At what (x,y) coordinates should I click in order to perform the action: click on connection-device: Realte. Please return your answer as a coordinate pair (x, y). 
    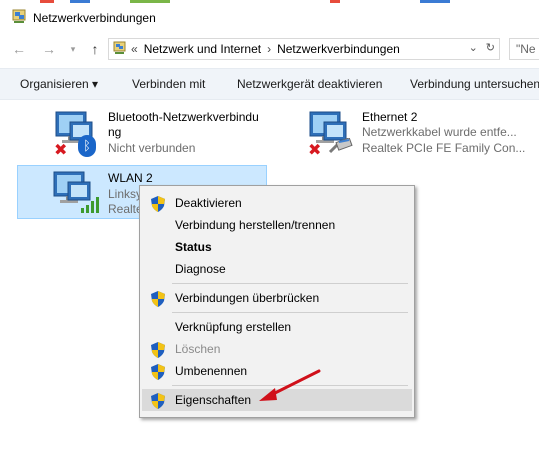
    Looking at the image, I should click on (125, 209).